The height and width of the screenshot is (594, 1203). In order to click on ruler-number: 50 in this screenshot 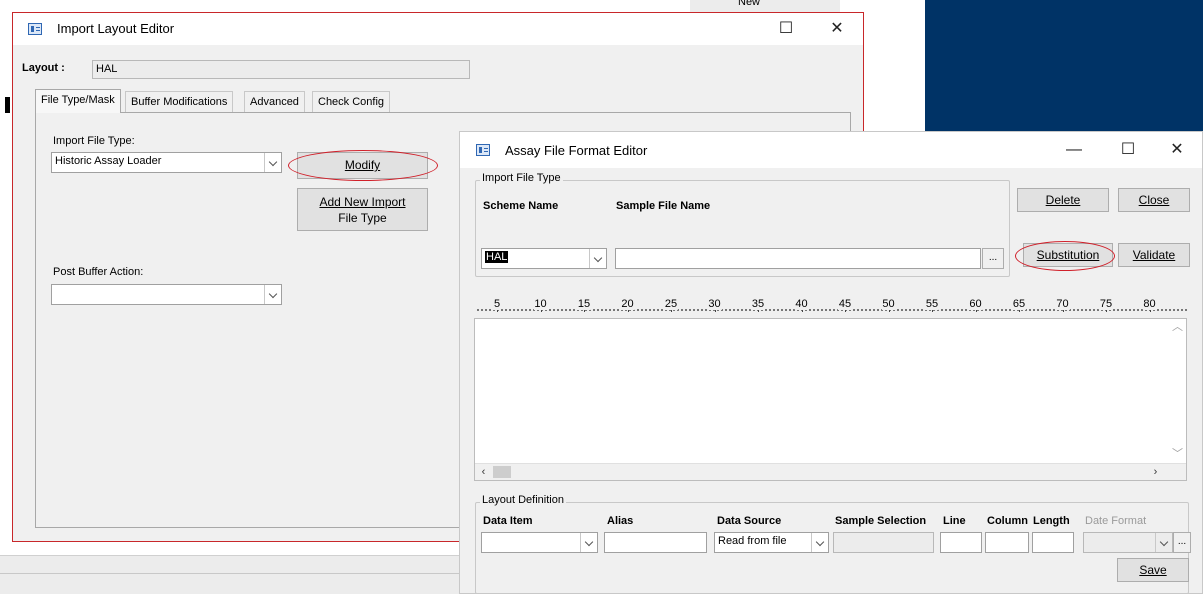, I will do `click(888, 304)`.